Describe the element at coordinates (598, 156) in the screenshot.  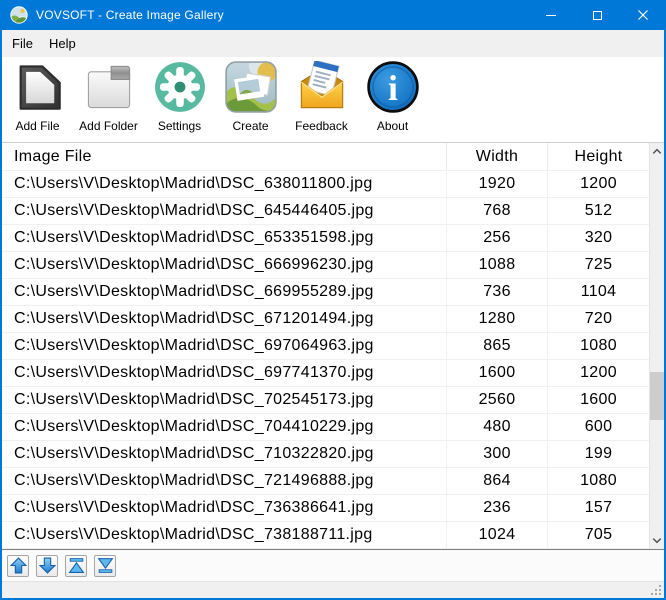
I see `header-height: Height` at that location.